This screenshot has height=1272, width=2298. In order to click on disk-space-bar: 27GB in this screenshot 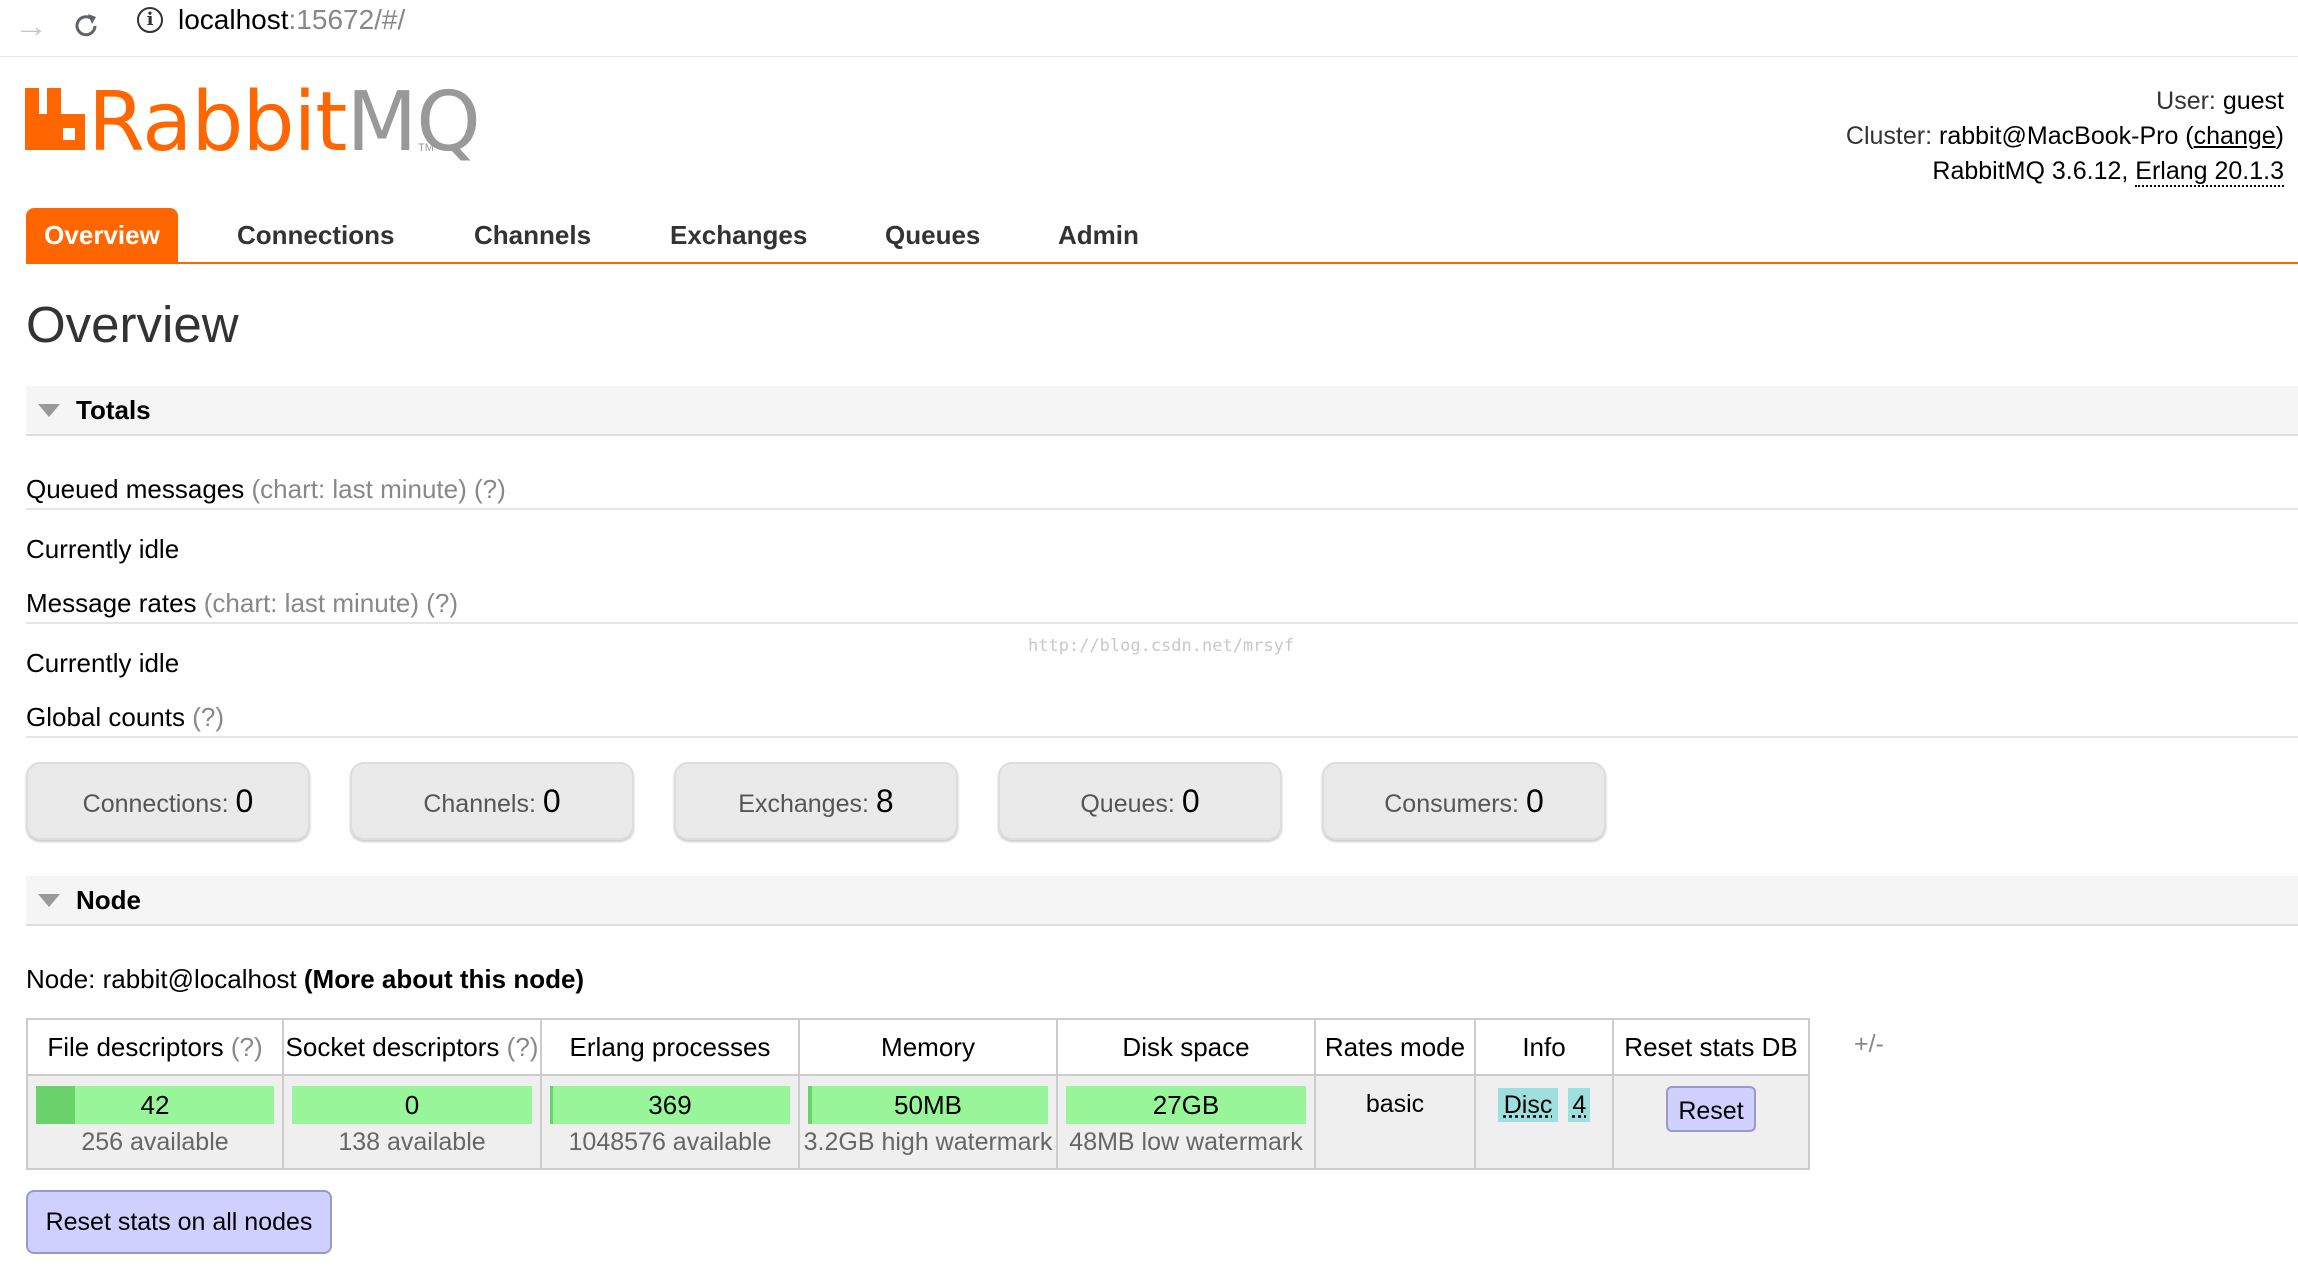, I will do `click(1186, 1105)`.